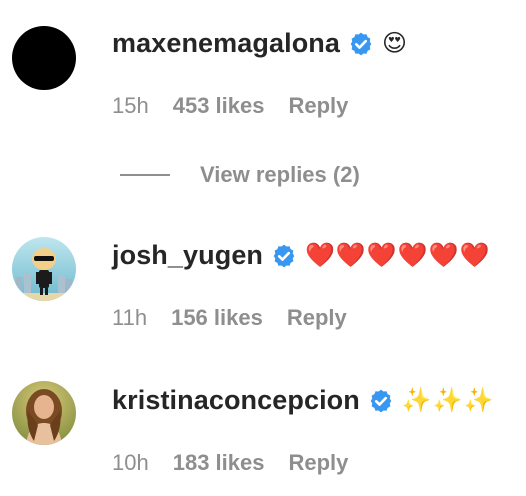  I want to click on view-replies-label: View replies (2), so click(280, 174).